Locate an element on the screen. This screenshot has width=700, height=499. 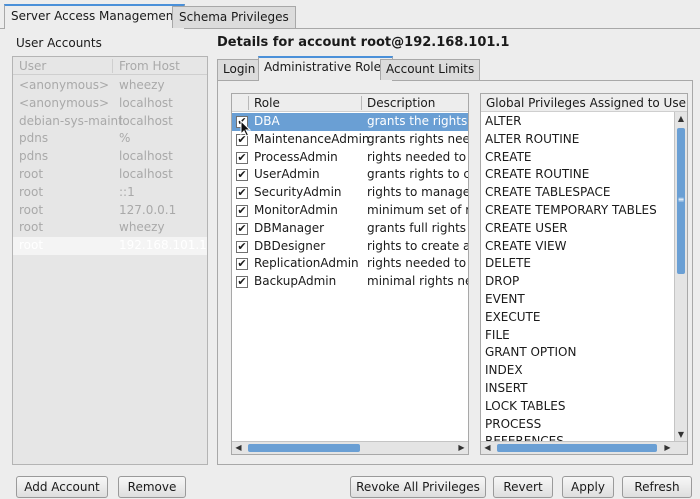
tab-server-access-management: Server Access Management is located at coordinates (95, 16).